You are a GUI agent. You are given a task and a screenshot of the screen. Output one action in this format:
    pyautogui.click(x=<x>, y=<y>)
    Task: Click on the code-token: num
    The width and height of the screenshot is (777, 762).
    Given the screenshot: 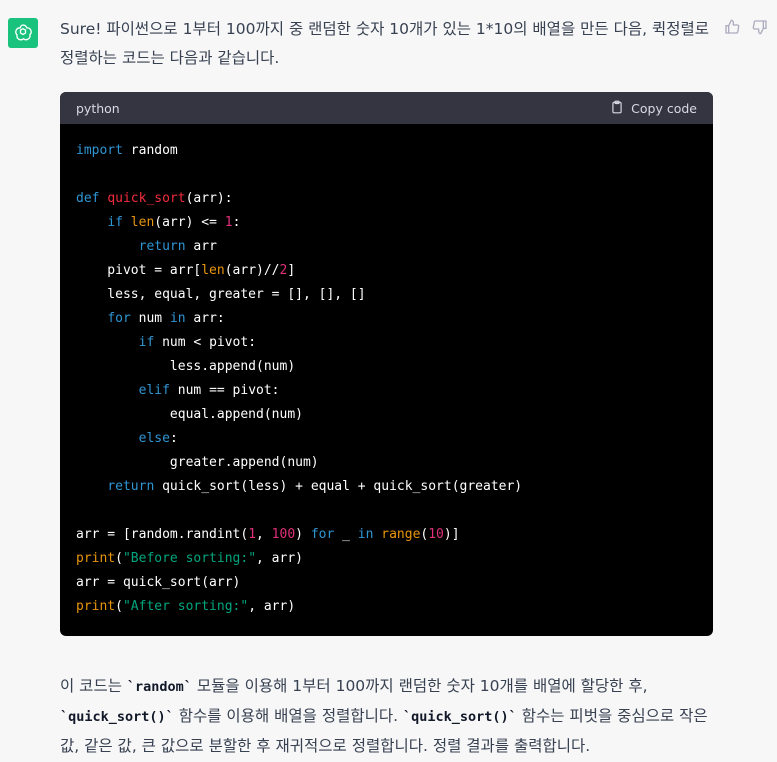 What is the action you would take?
    pyautogui.click(x=150, y=318)
    